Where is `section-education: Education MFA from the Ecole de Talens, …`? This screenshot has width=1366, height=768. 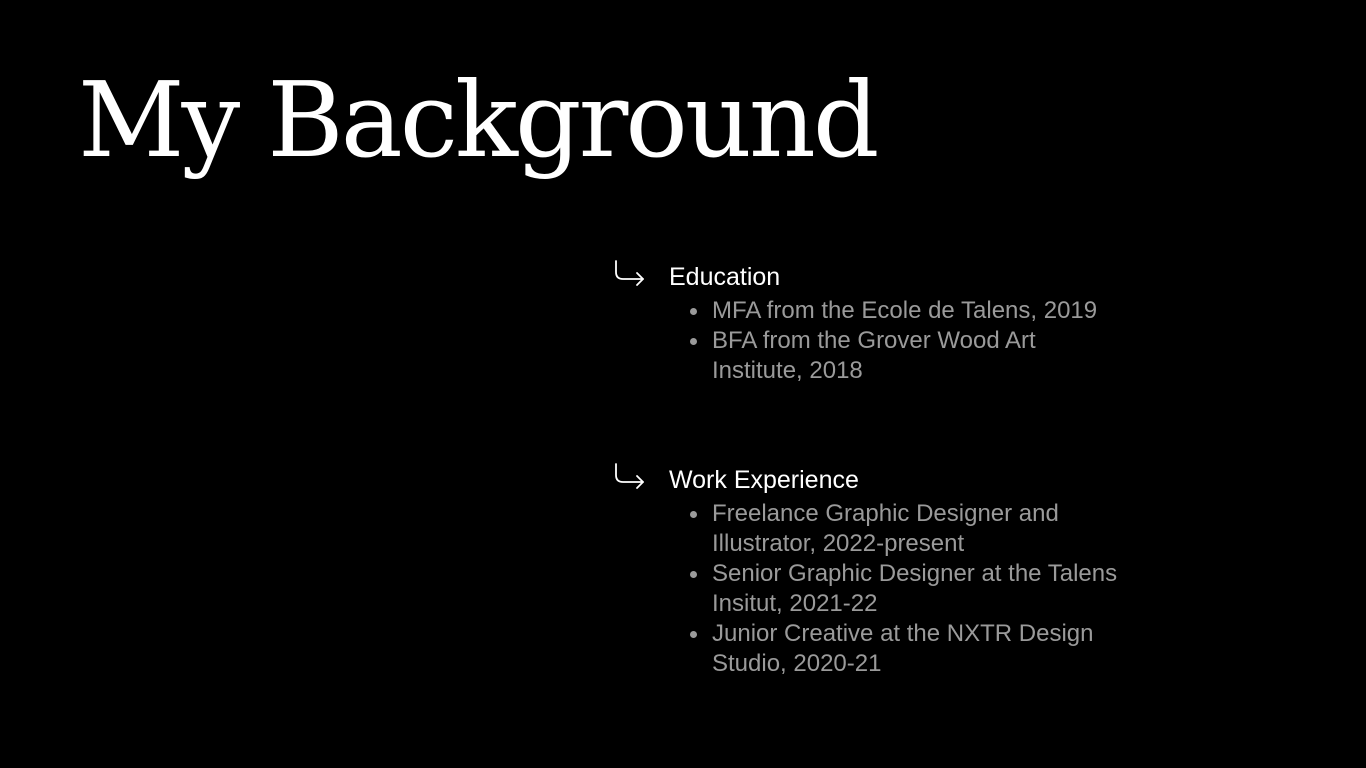
section-education: Education MFA from the Ecole de Talens, … is located at coordinates (872, 322).